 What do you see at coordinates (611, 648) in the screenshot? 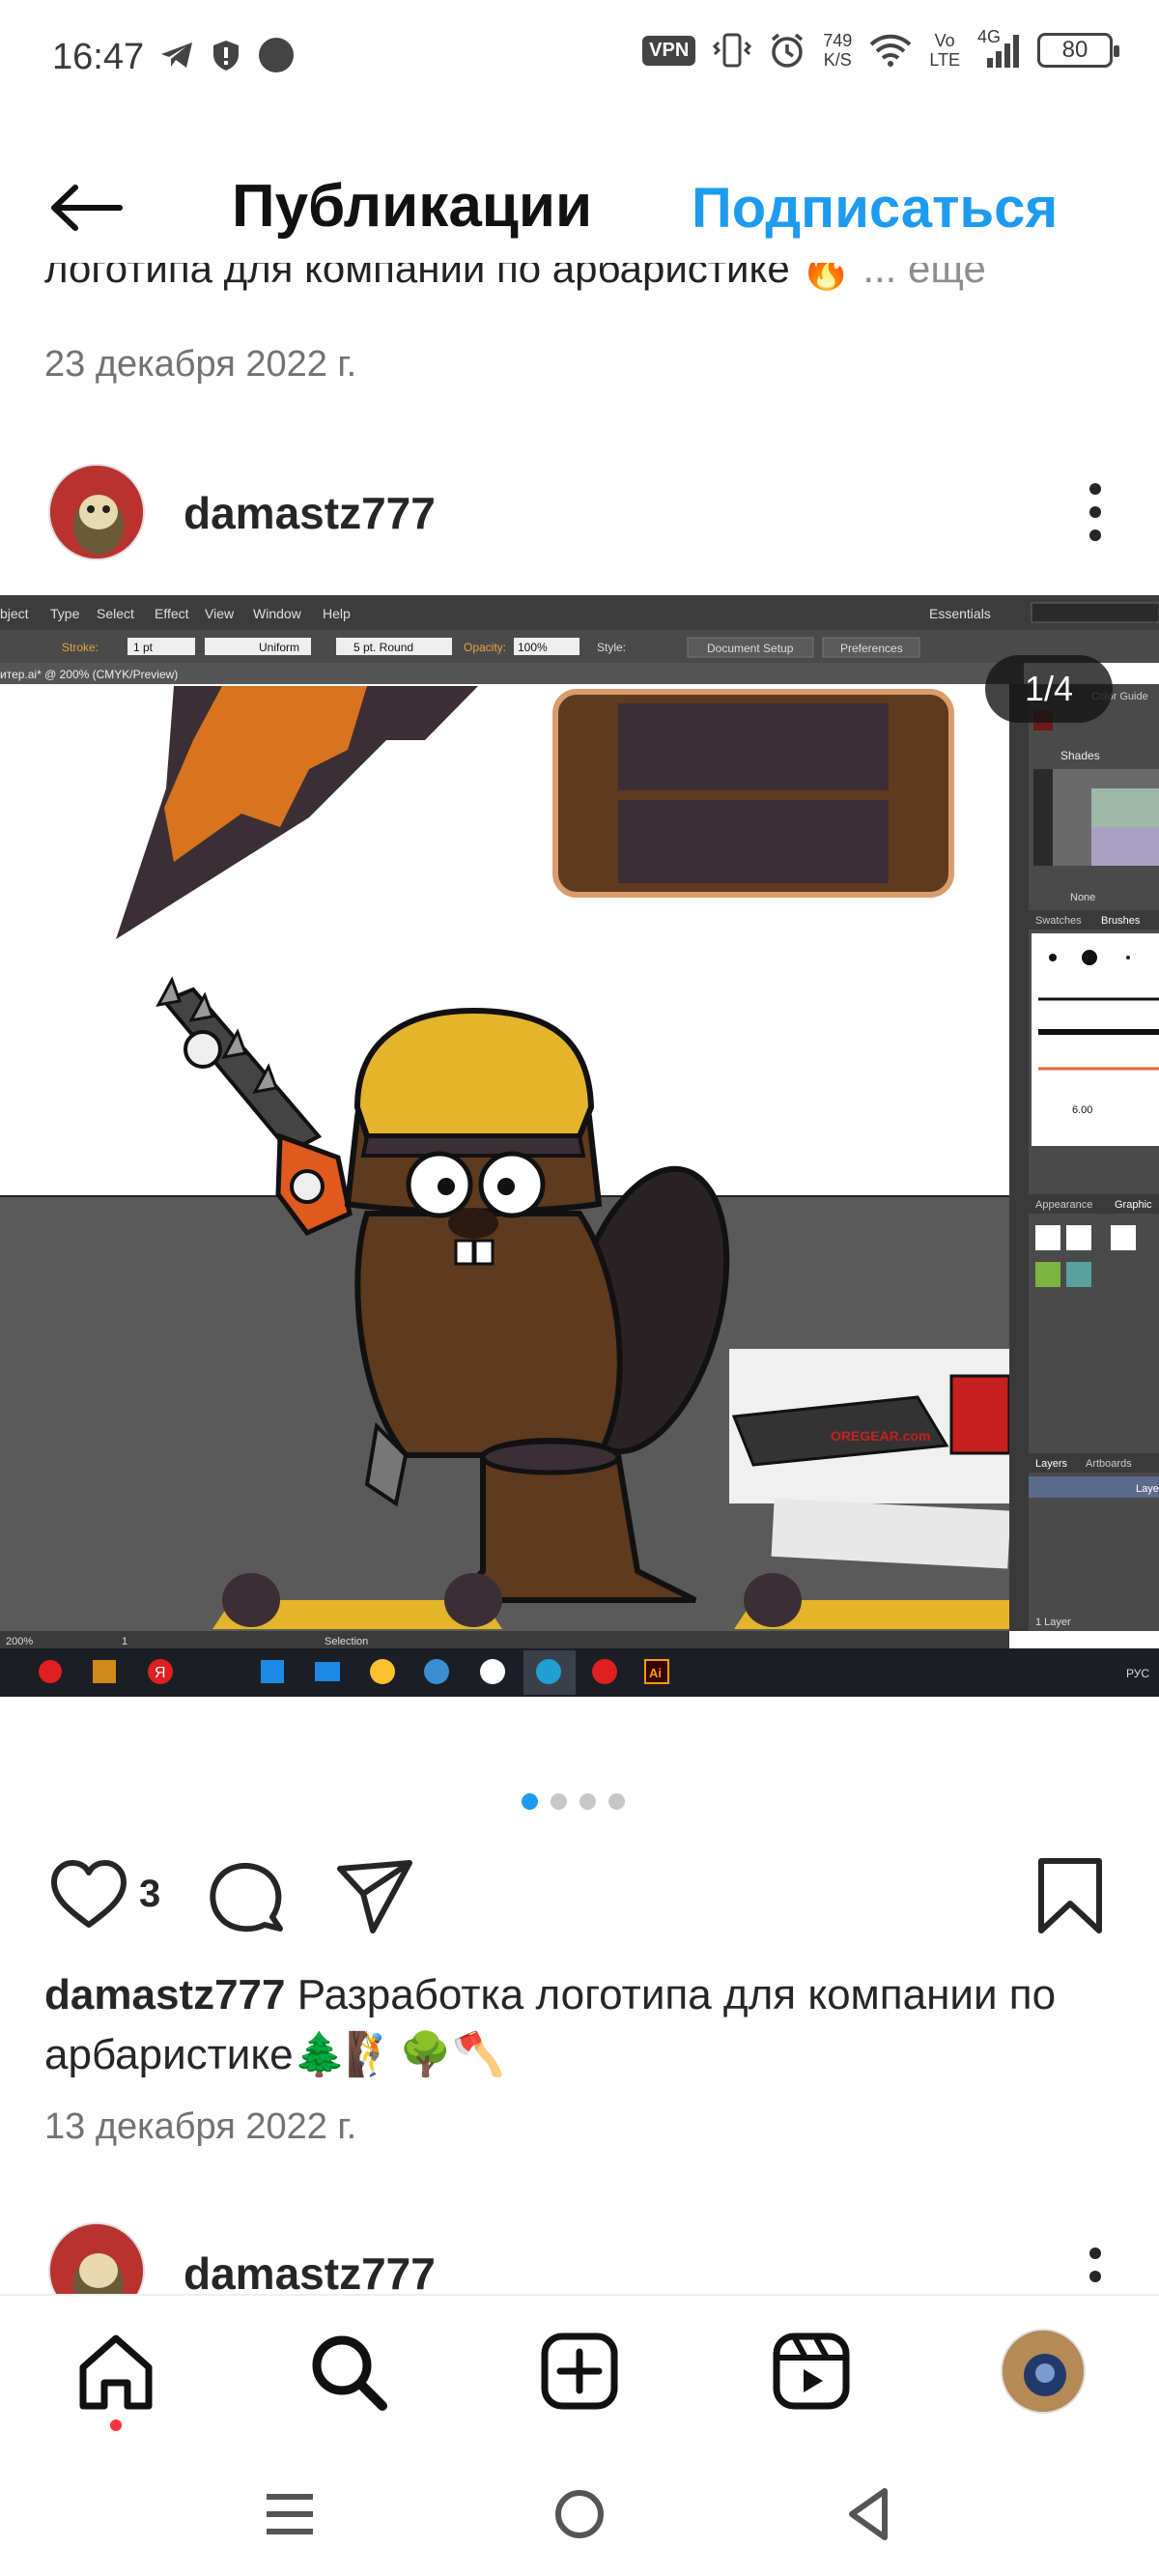
I see `svg-text: Style:` at bounding box center [611, 648].